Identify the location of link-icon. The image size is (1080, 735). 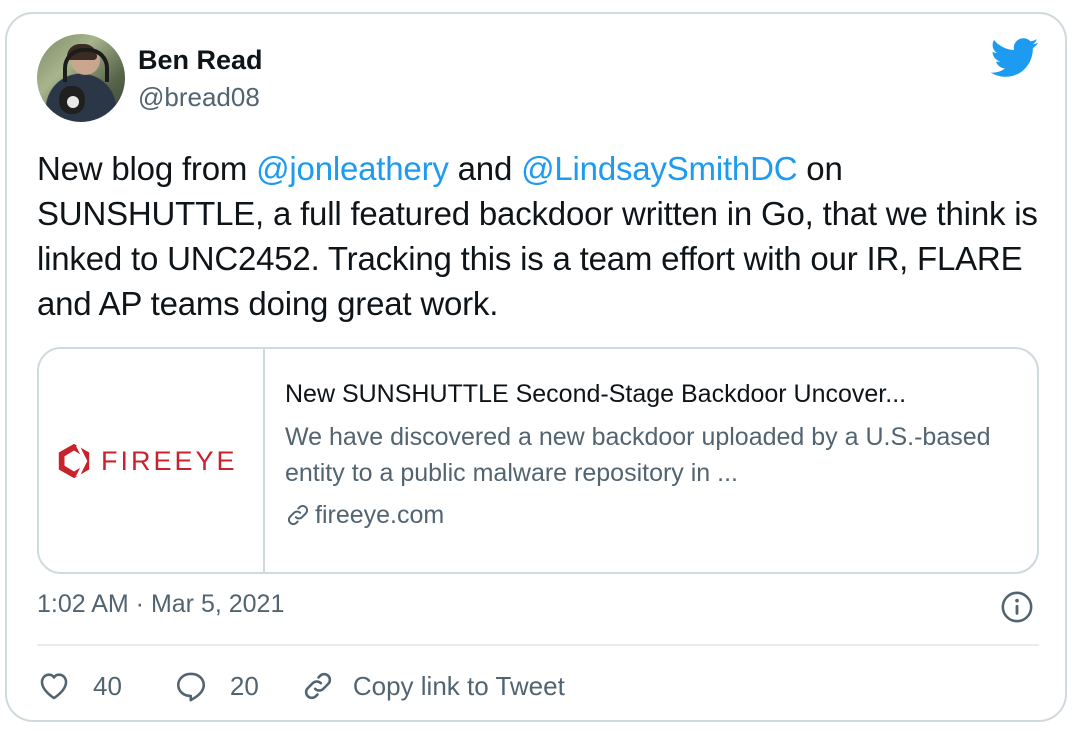
(298, 515).